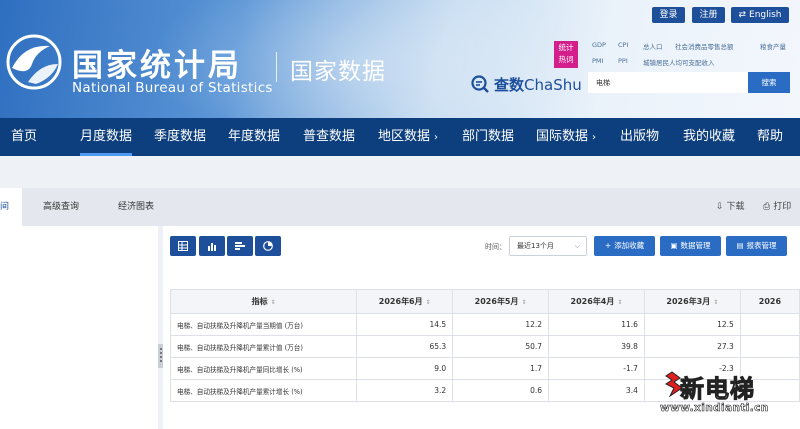 This screenshot has height=429, width=800. I want to click on nav-favorites: 我的收藏, so click(709, 137).